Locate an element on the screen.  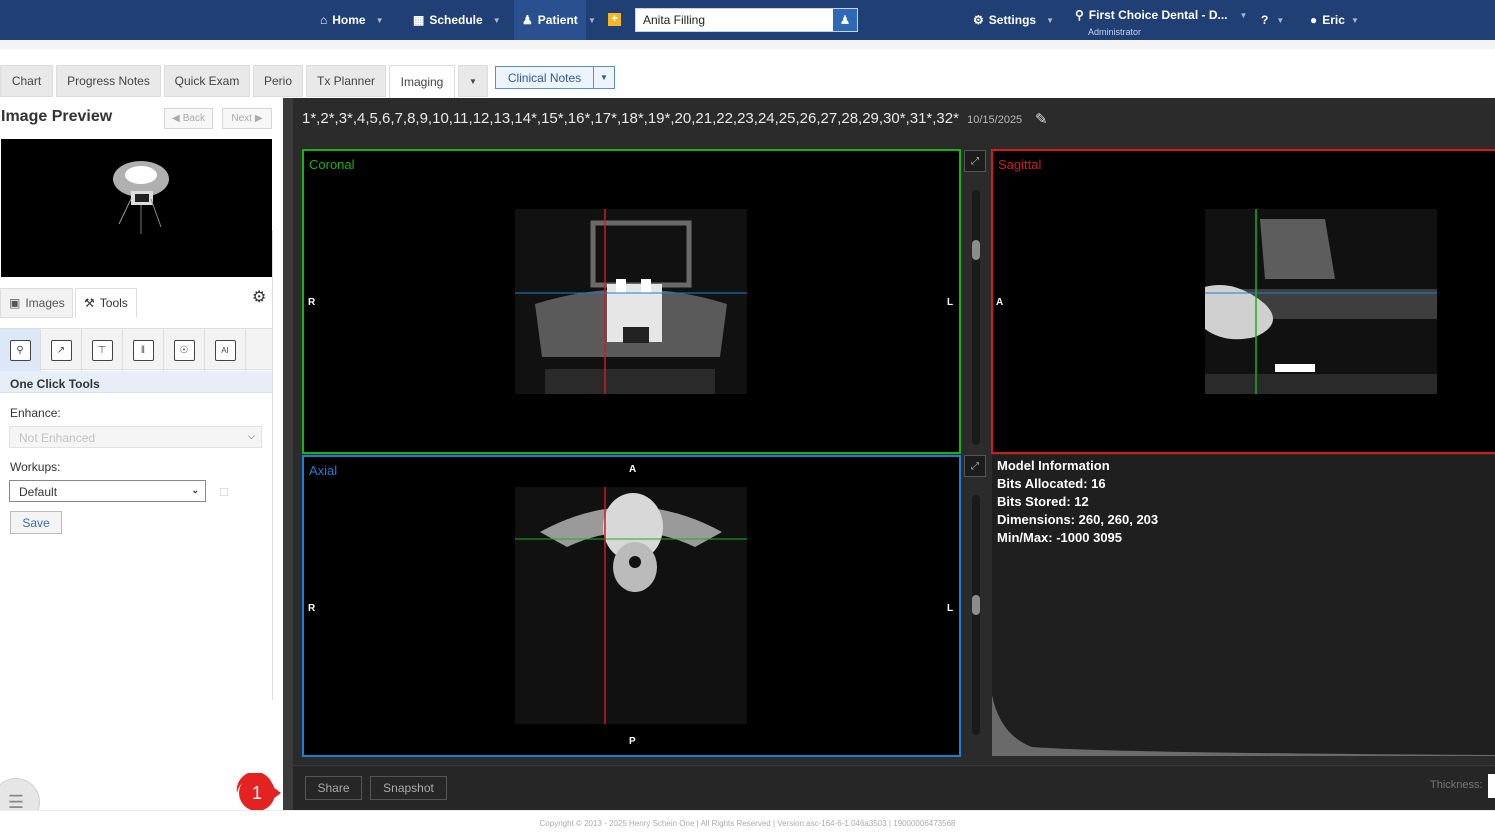
trash-icon: □ is located at coordinates (224, 491).